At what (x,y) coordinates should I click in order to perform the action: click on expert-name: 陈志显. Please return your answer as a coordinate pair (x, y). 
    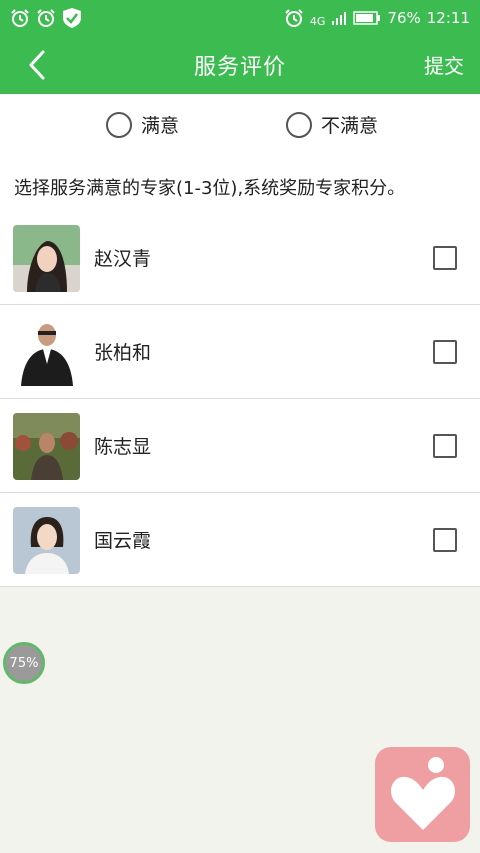
    Looking at the image, I should click on (123, 447).